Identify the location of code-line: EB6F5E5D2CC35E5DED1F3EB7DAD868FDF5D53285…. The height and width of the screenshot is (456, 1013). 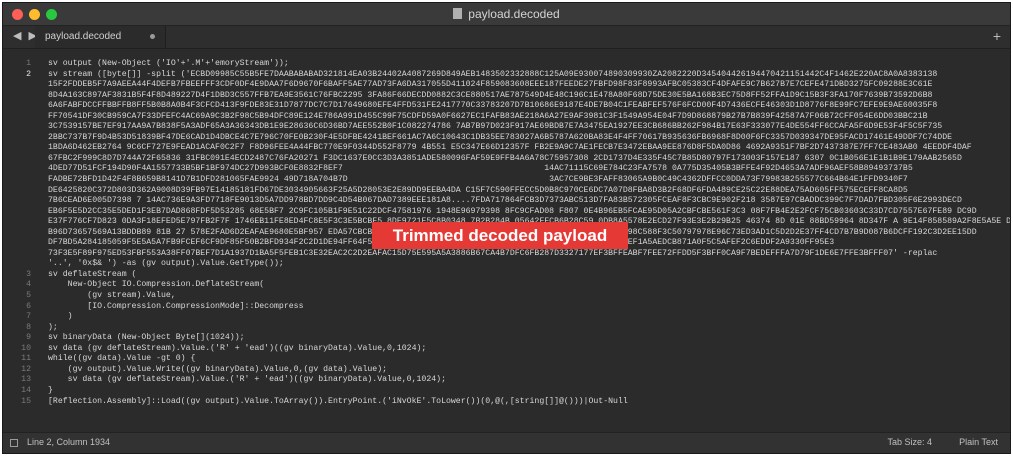
(506, 212).